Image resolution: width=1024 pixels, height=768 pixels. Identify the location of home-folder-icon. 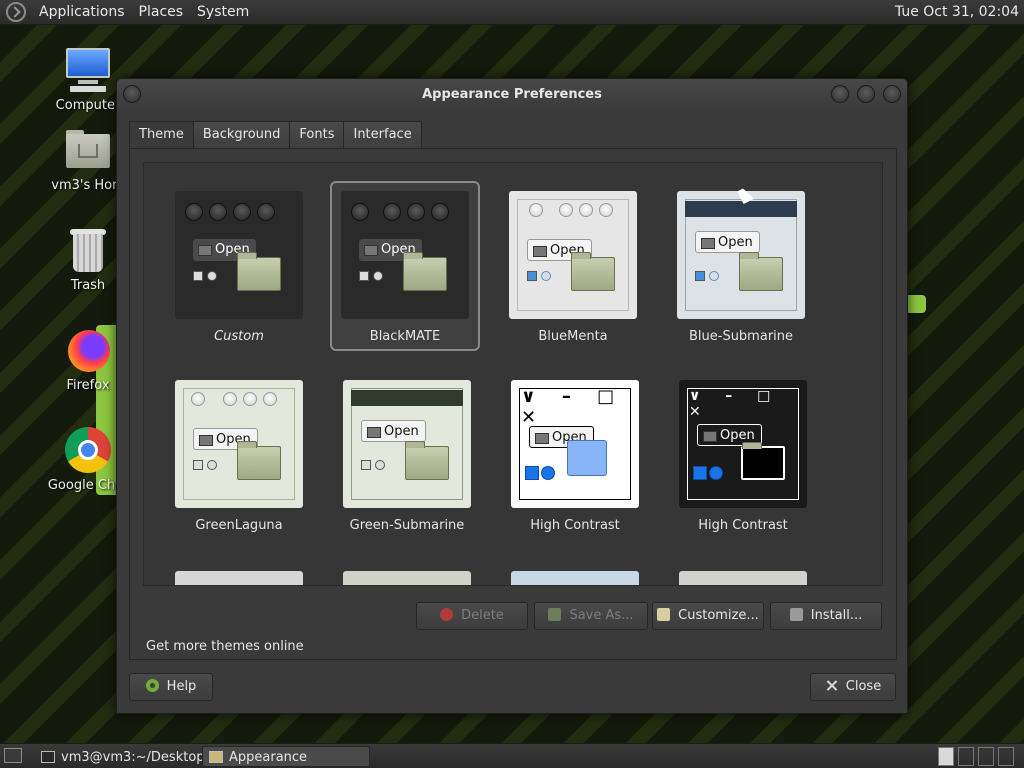
(88, 150).